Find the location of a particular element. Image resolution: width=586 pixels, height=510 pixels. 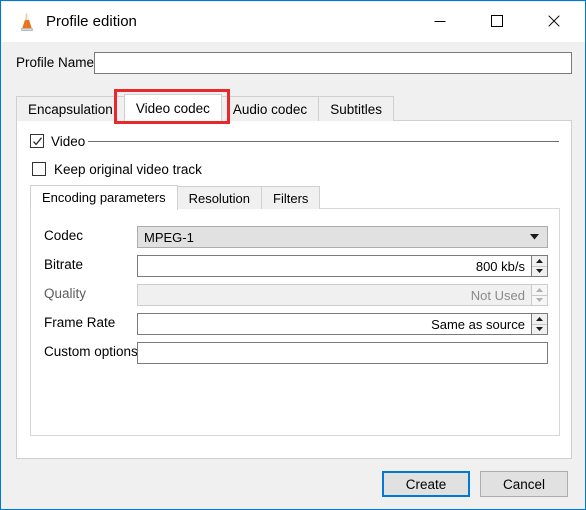

minimize-icon is located at coordinates (440, 22).